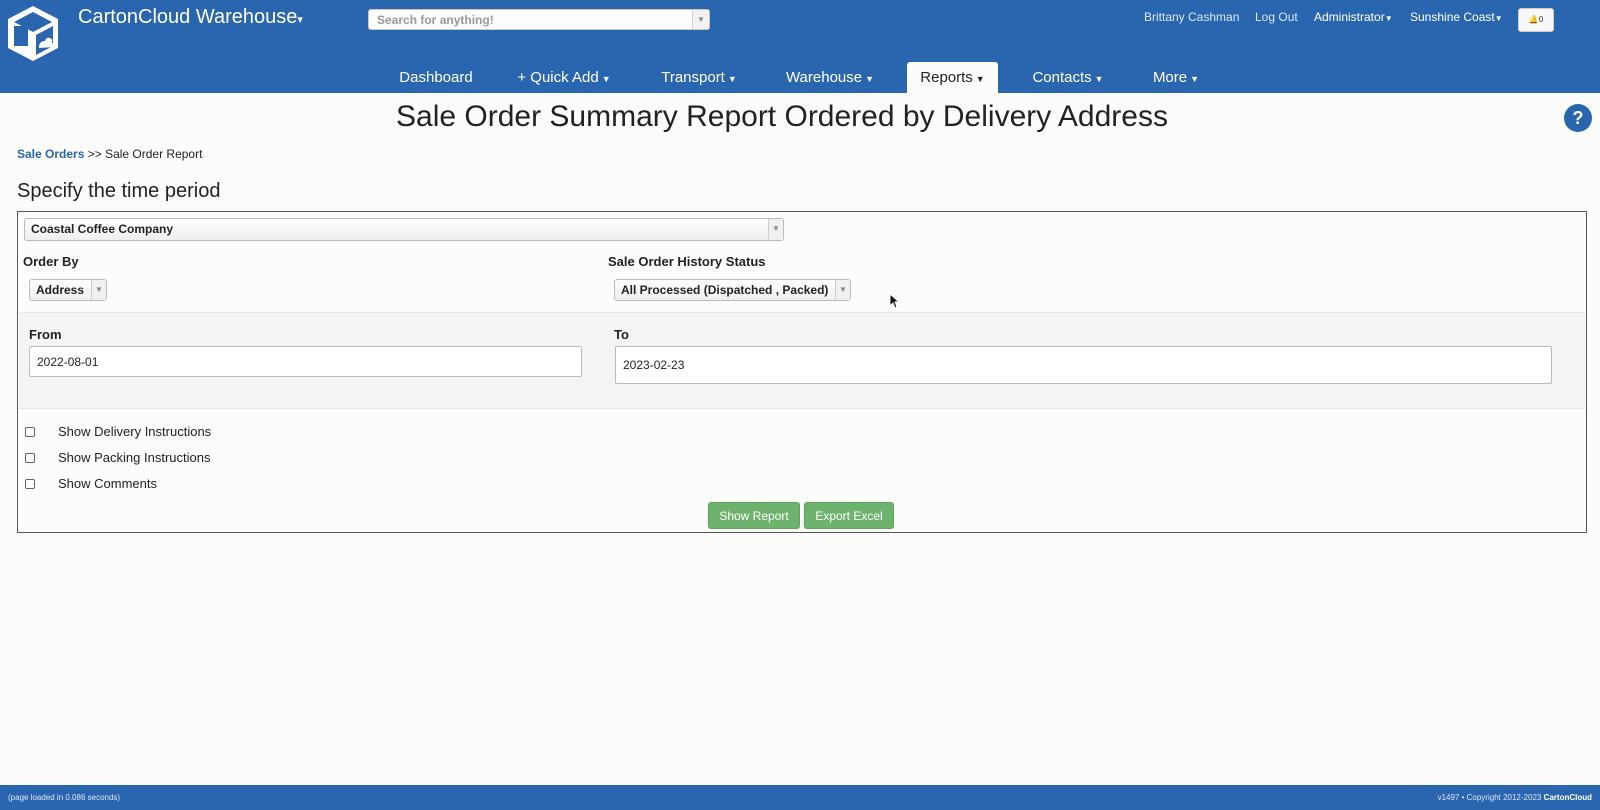 The width and height of the screenshot is (1600, 810). I want to click on logout-link: Log Out, so click(1276, 17).